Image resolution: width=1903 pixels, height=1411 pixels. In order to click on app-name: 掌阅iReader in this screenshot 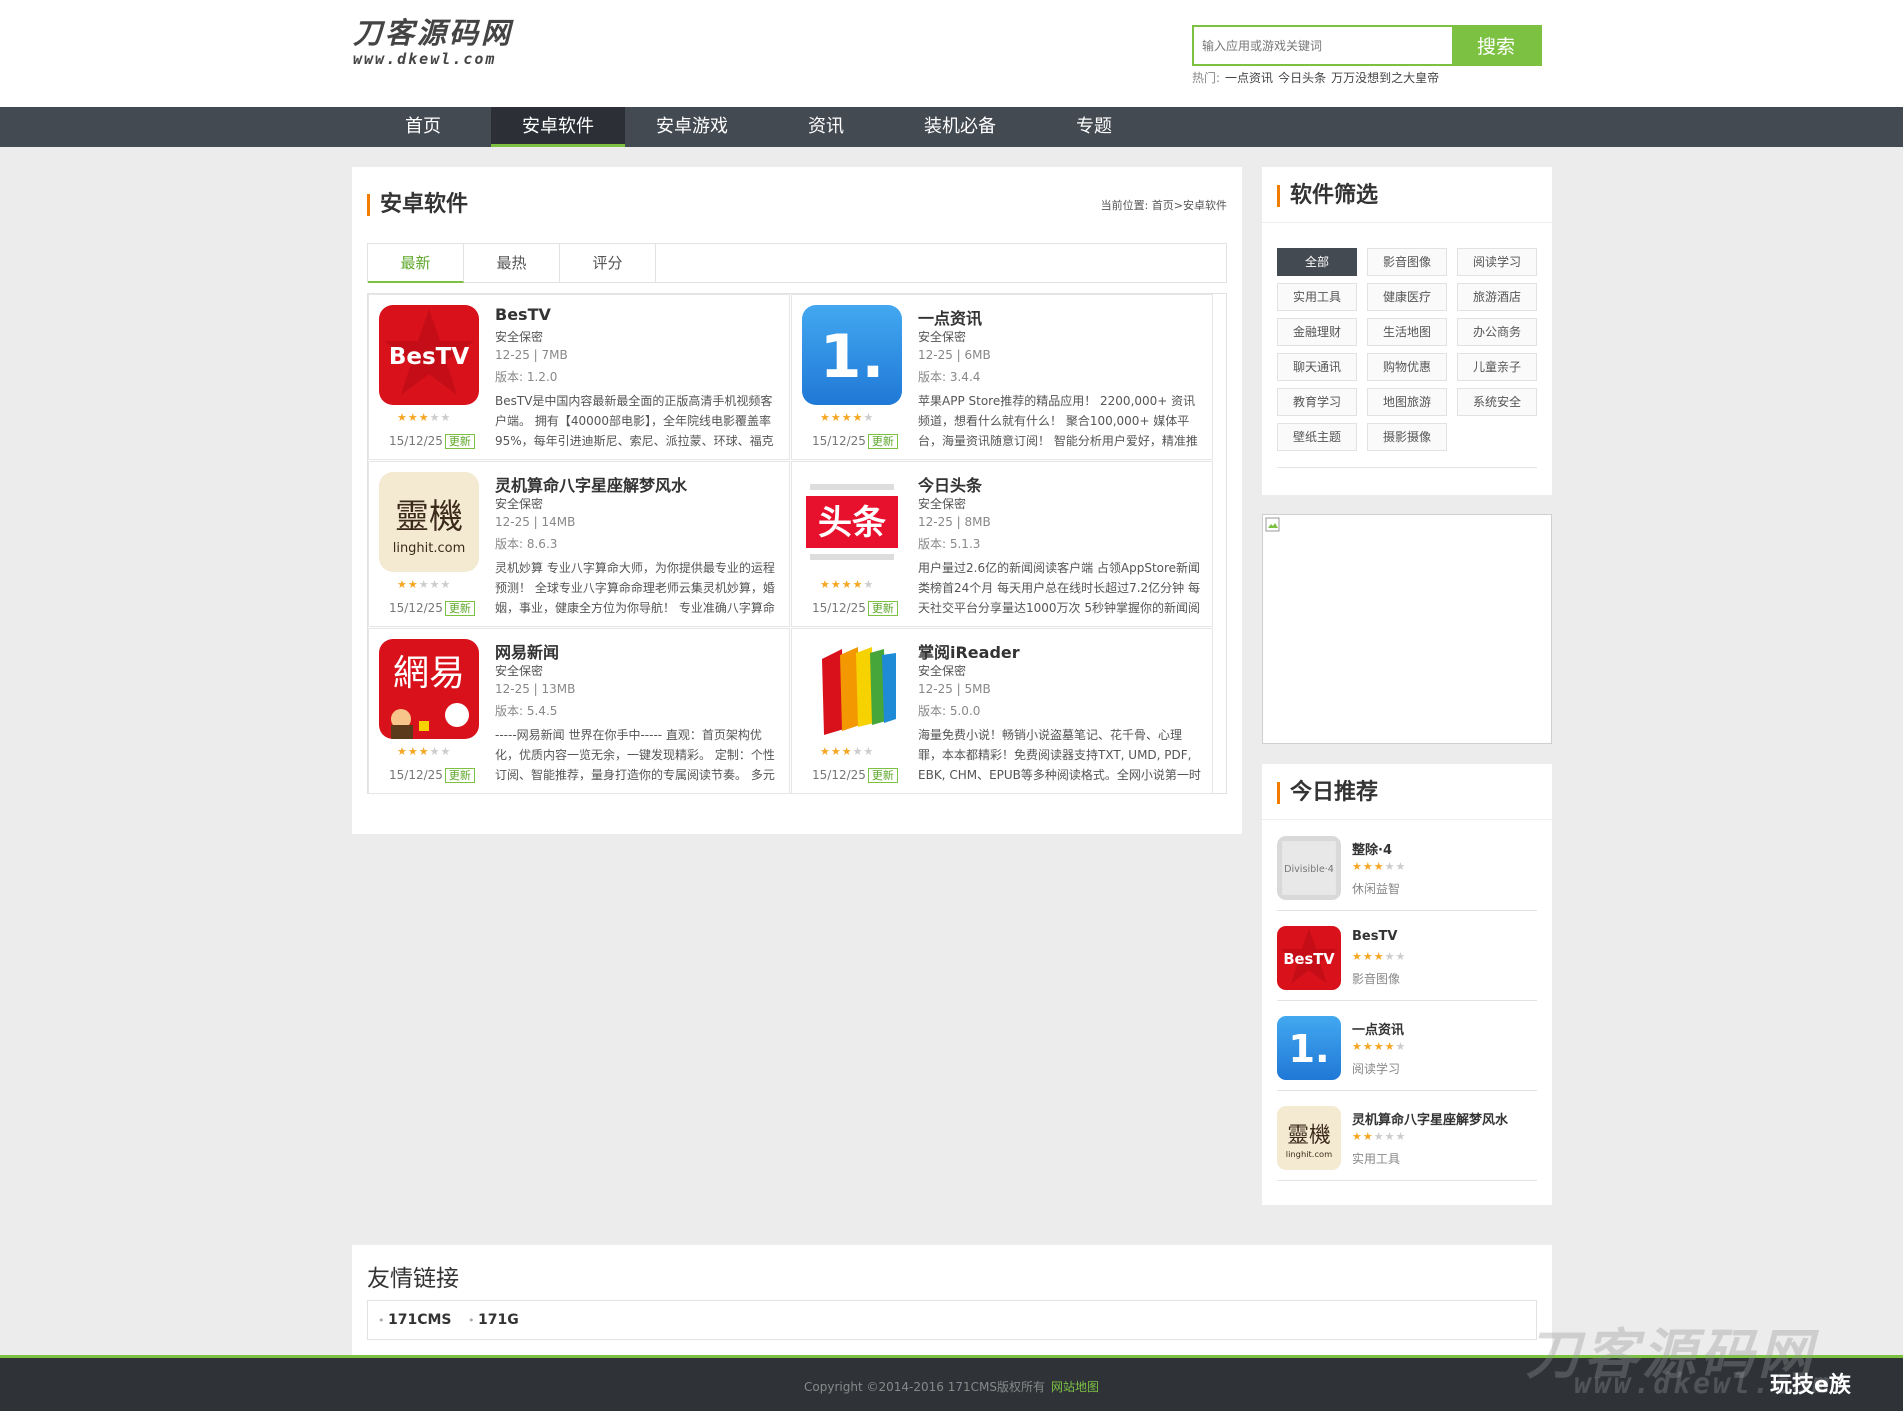, I will do `click(969, 651)`.